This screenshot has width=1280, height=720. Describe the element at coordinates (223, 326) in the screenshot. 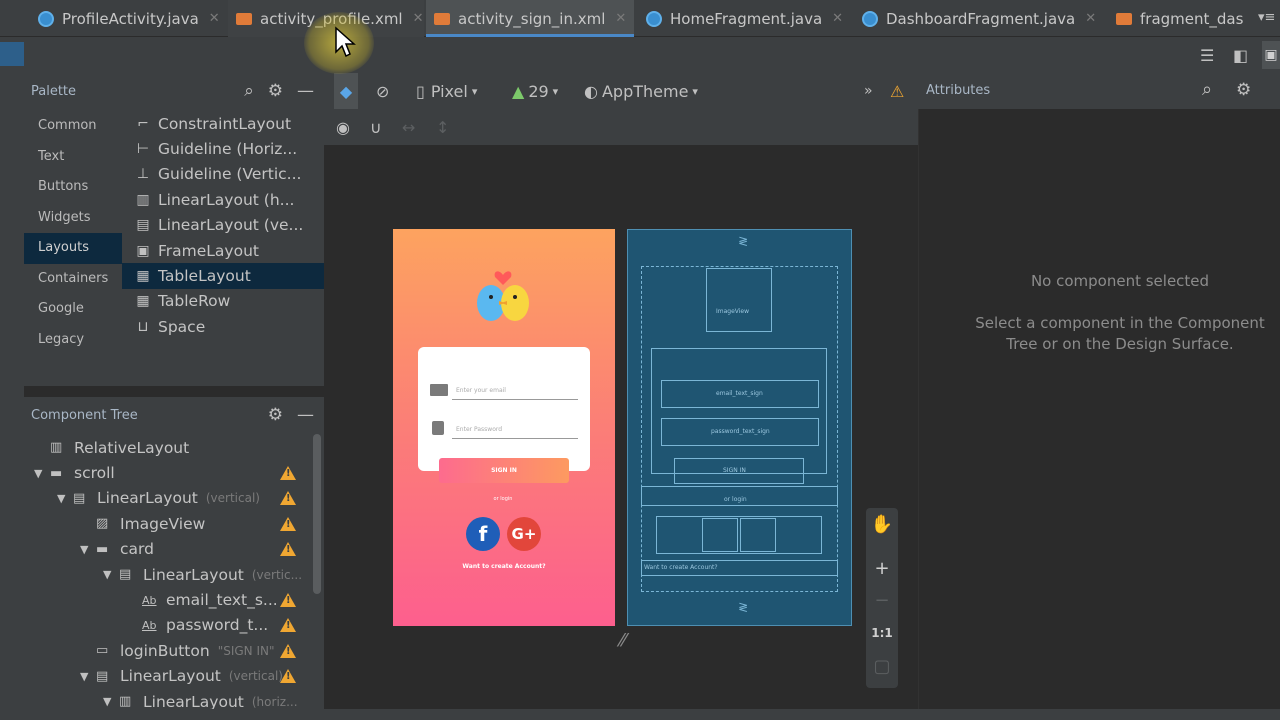

I see `palette-item: ⊔ Space` at that location.